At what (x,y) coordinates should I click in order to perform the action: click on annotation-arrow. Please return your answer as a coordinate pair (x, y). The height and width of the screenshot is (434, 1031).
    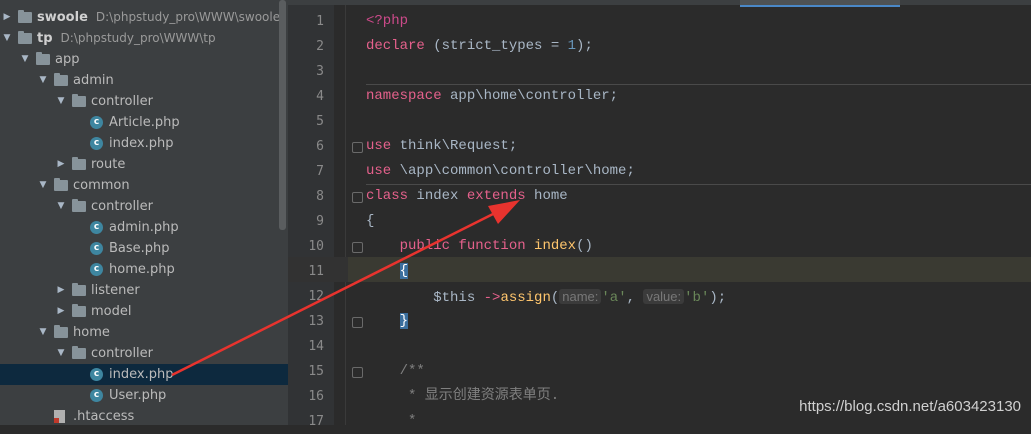
    Looking at the image, I should click on (345, 288).